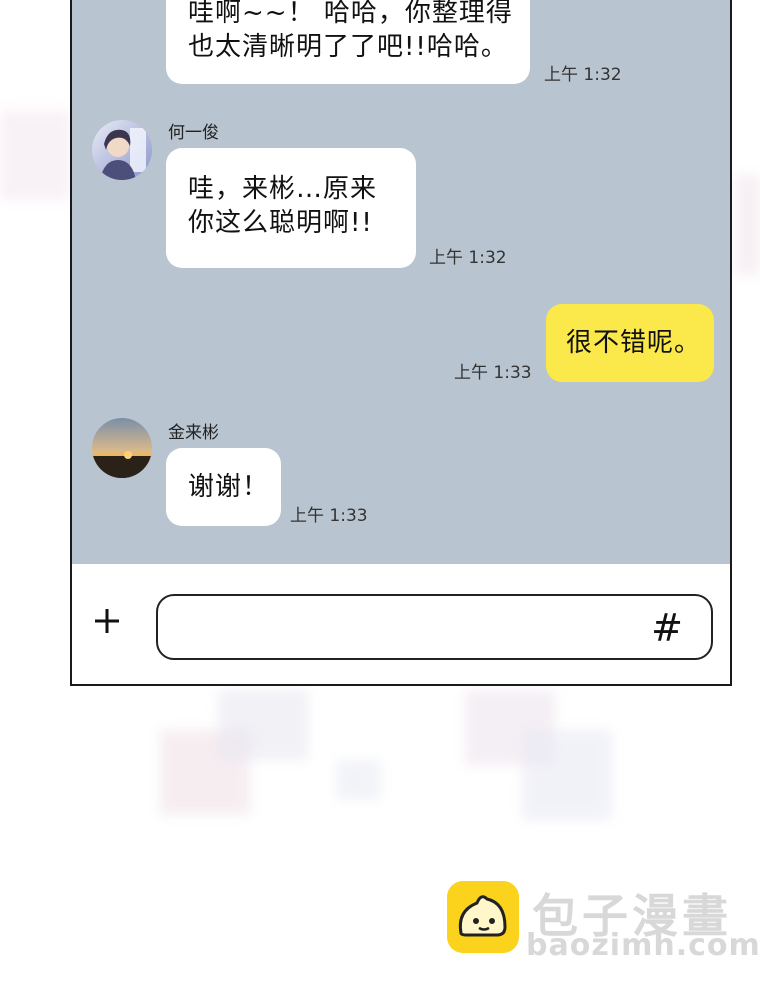  Describe the element at coordinates (107, 621) in the screenshot. I see `plus-icon` at that location.